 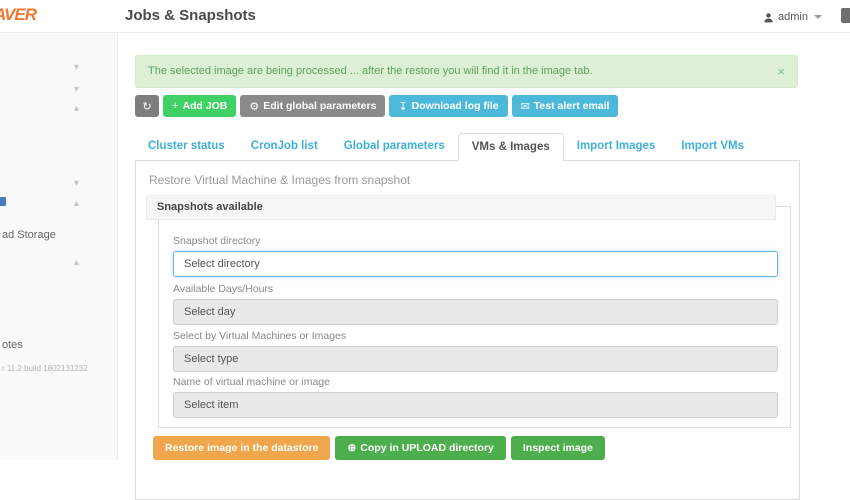 I want to click on edit-global-parameters-button: ⚙ Edit global parameters, so click(x=313, y=106).